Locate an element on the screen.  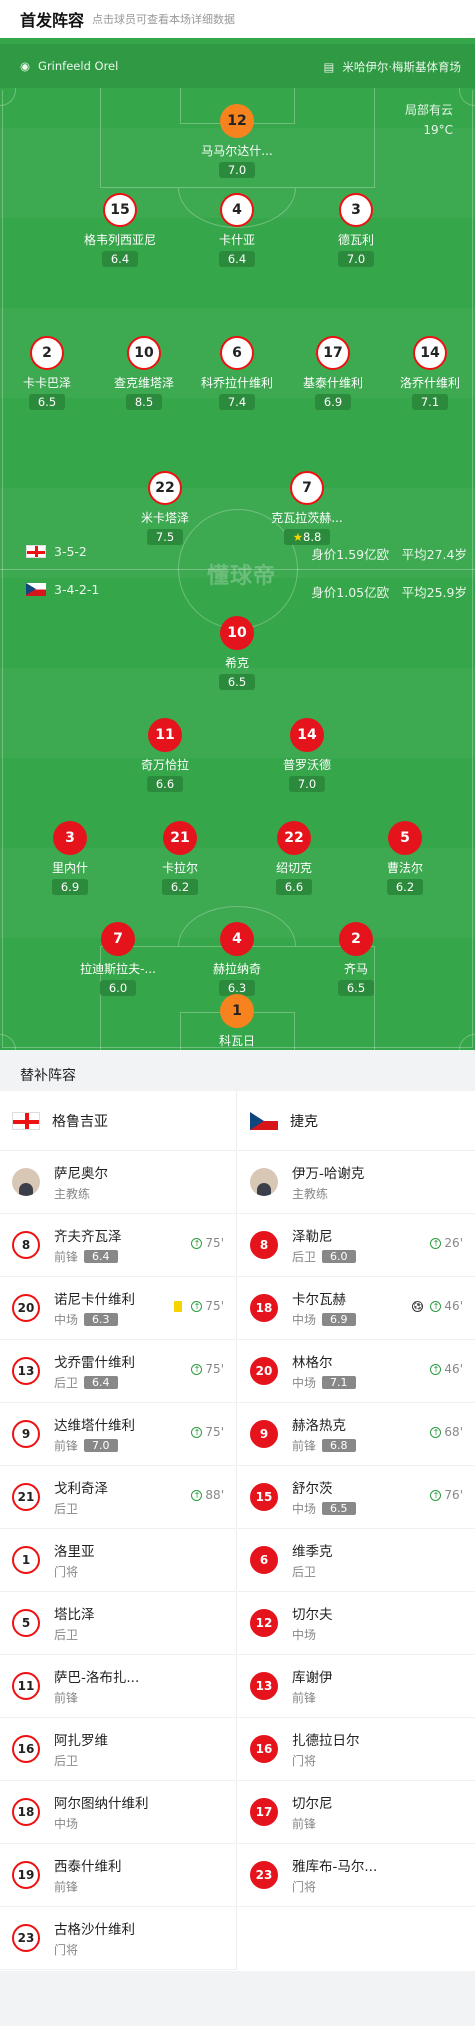
sub-row: 17 切尔尼 前锋 is located at coordinates (356, 1812).